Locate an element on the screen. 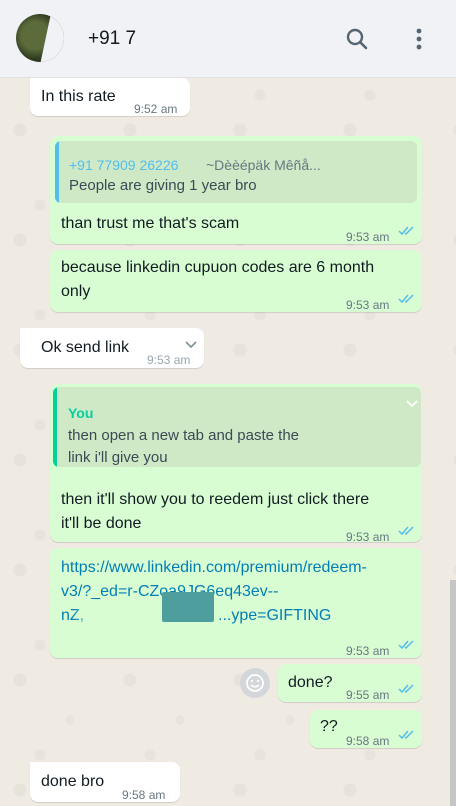 The height and width of the screenshot is (806, 456). redaction-block is located at coordinates (188, 607).